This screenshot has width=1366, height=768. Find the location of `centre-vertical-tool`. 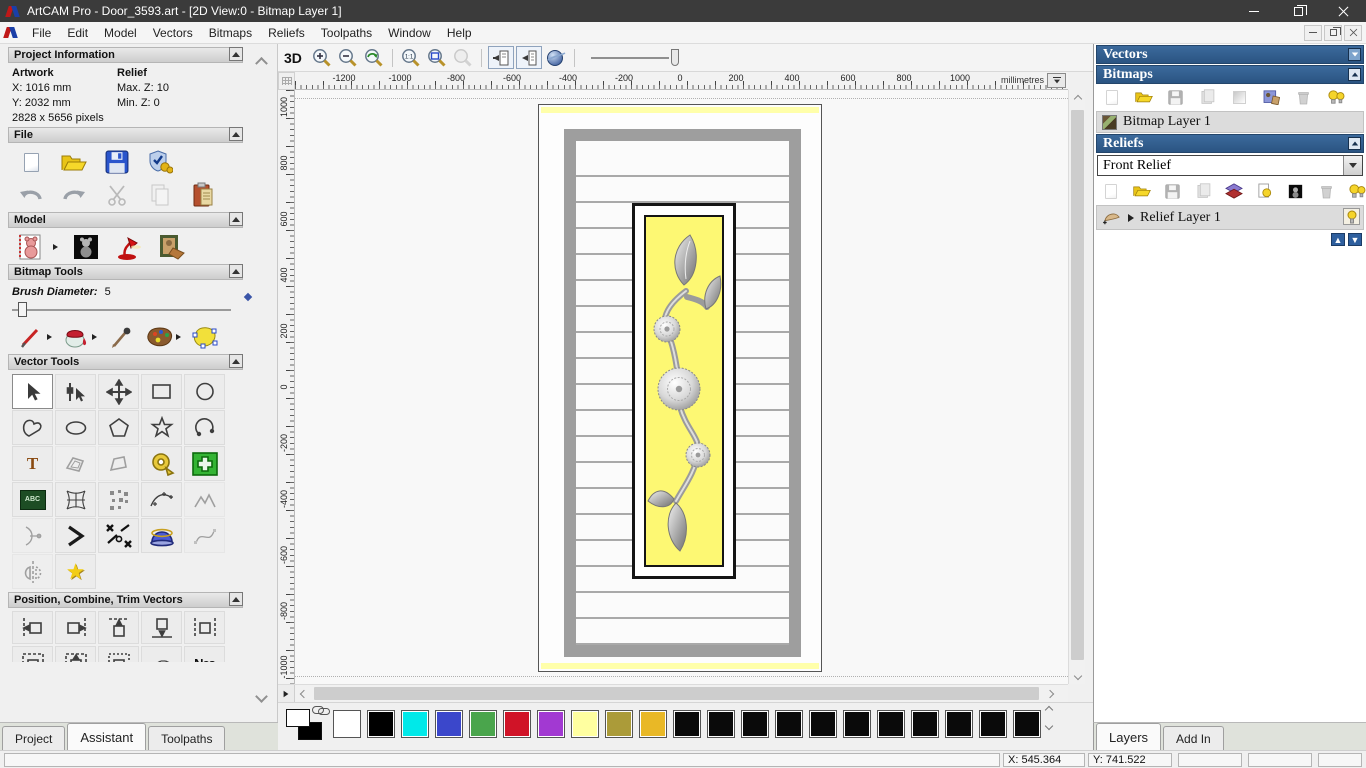

centre-vertical-tool is located at coordinates (118, 654).